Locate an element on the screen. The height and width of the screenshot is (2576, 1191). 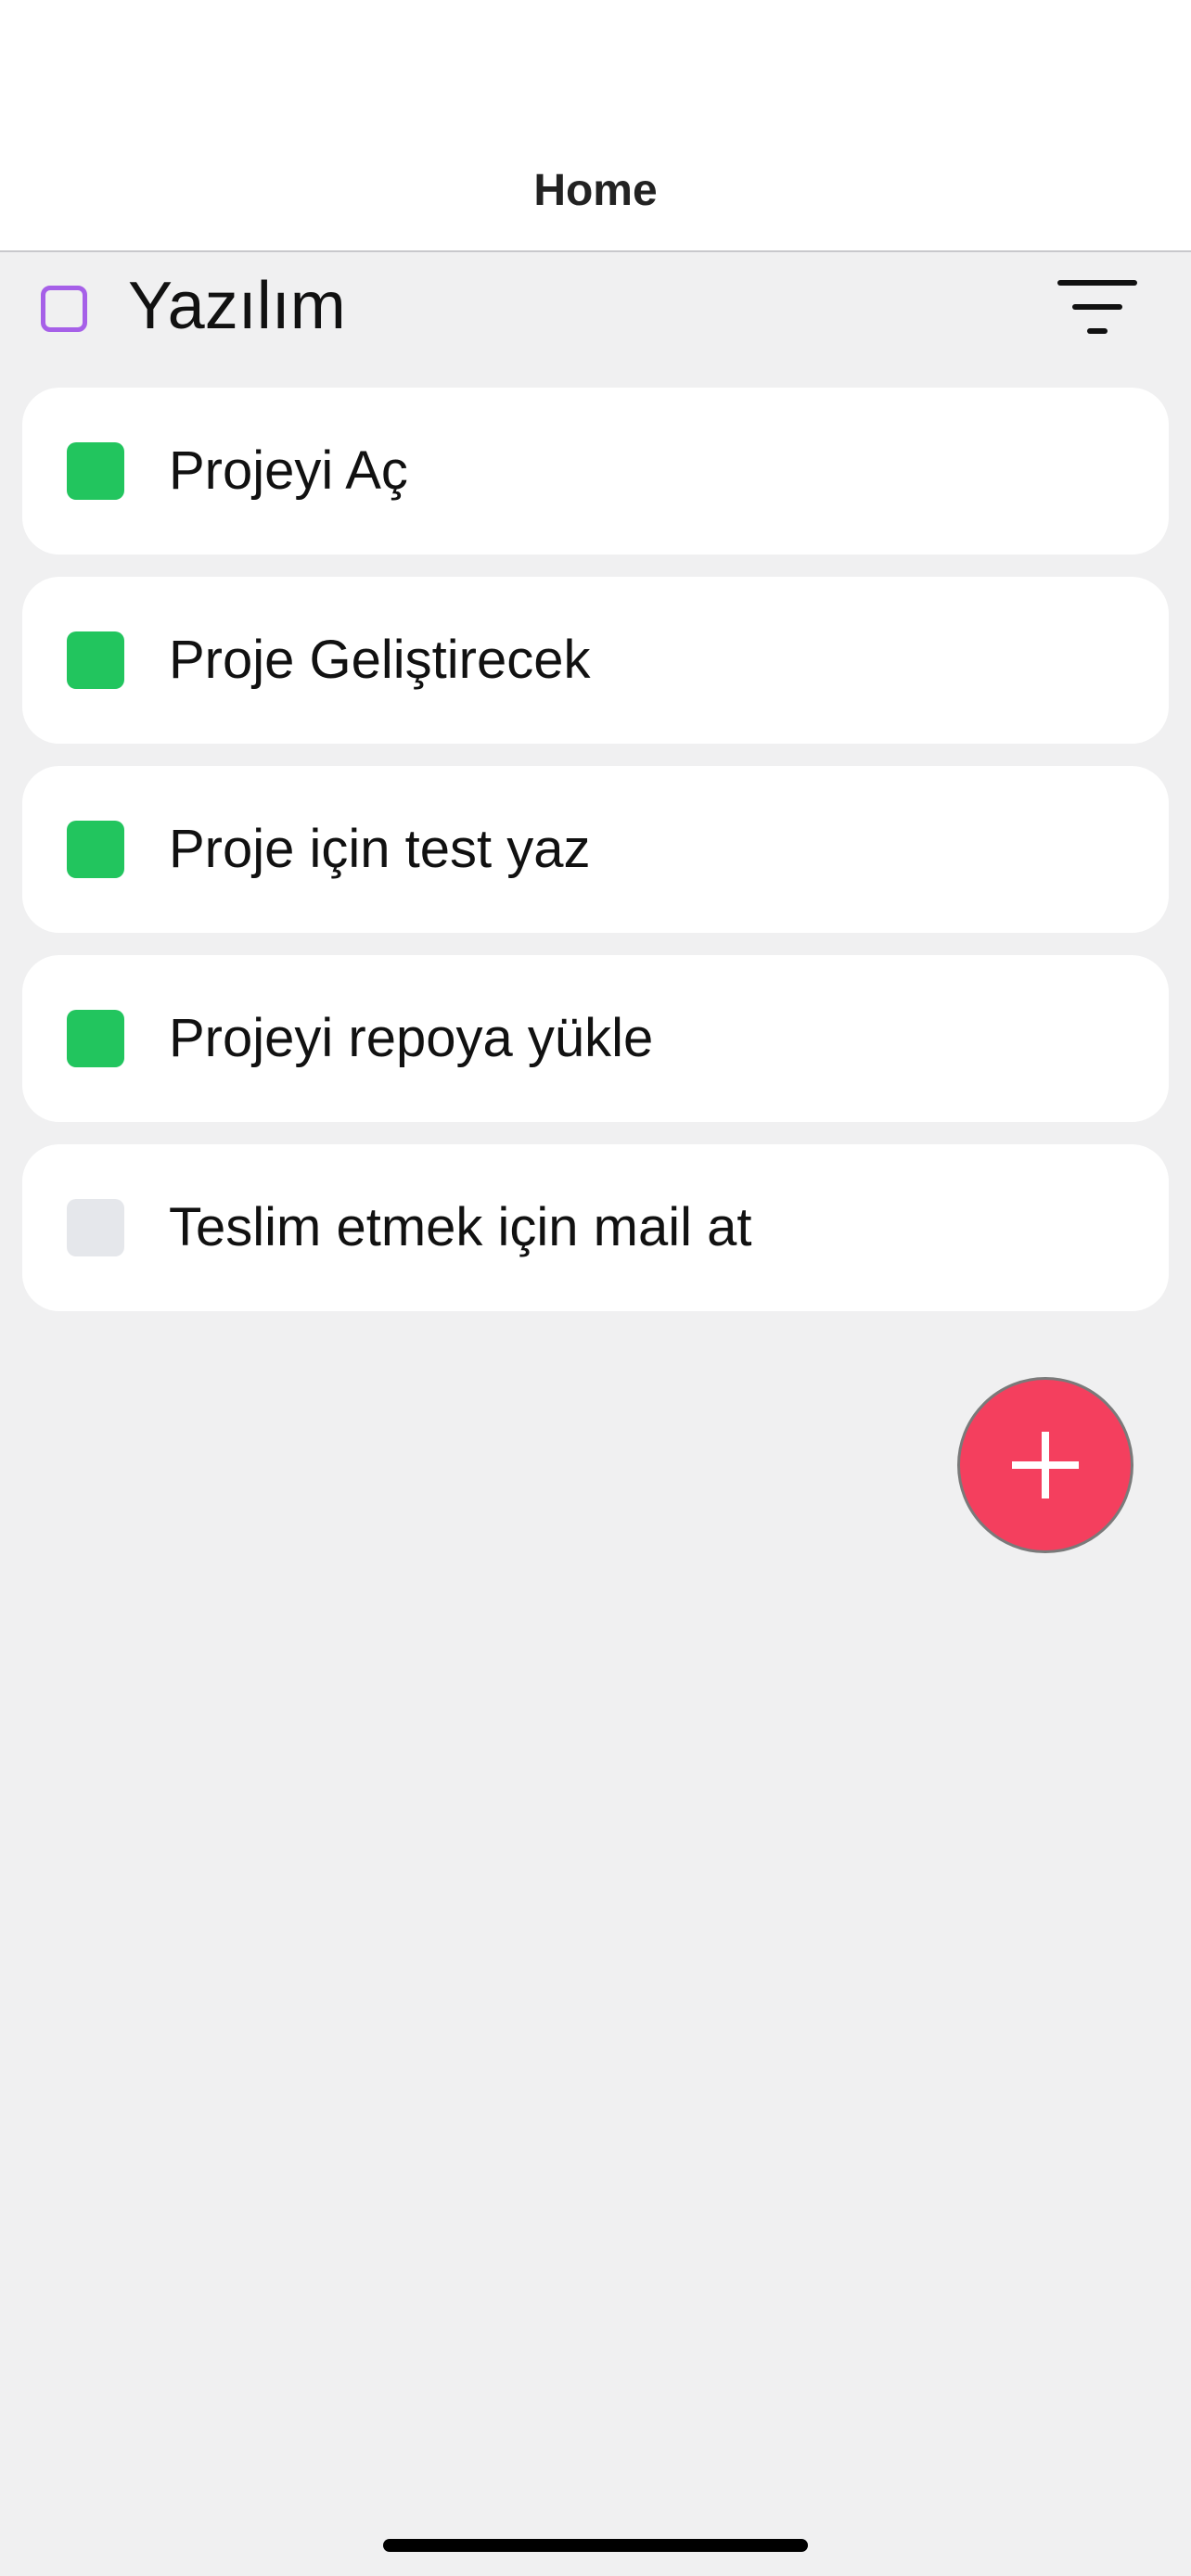
task-item: Projeyi Aç is located at coordinates (595, 472).